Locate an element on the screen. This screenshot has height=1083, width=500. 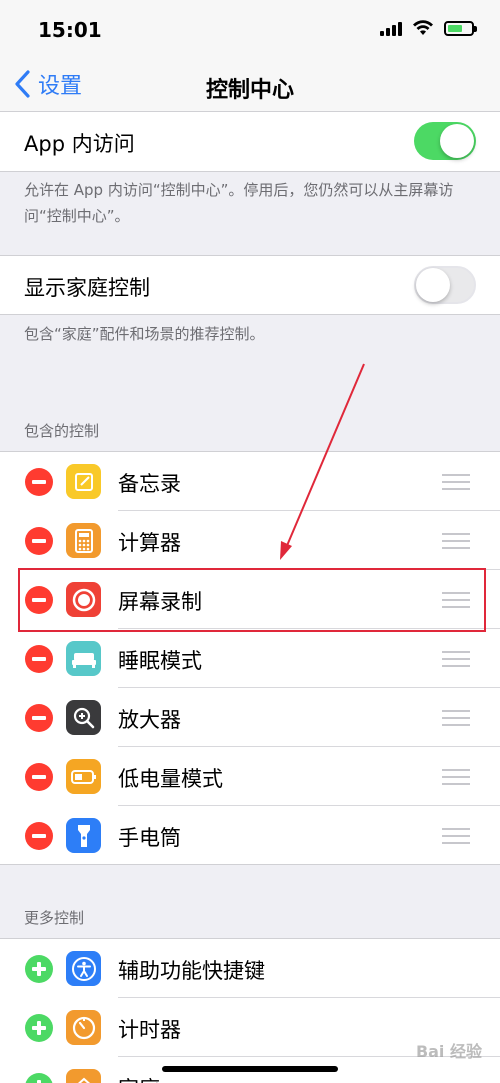
control-row-notes: 备忘录 is located at coordinates (250, 481).